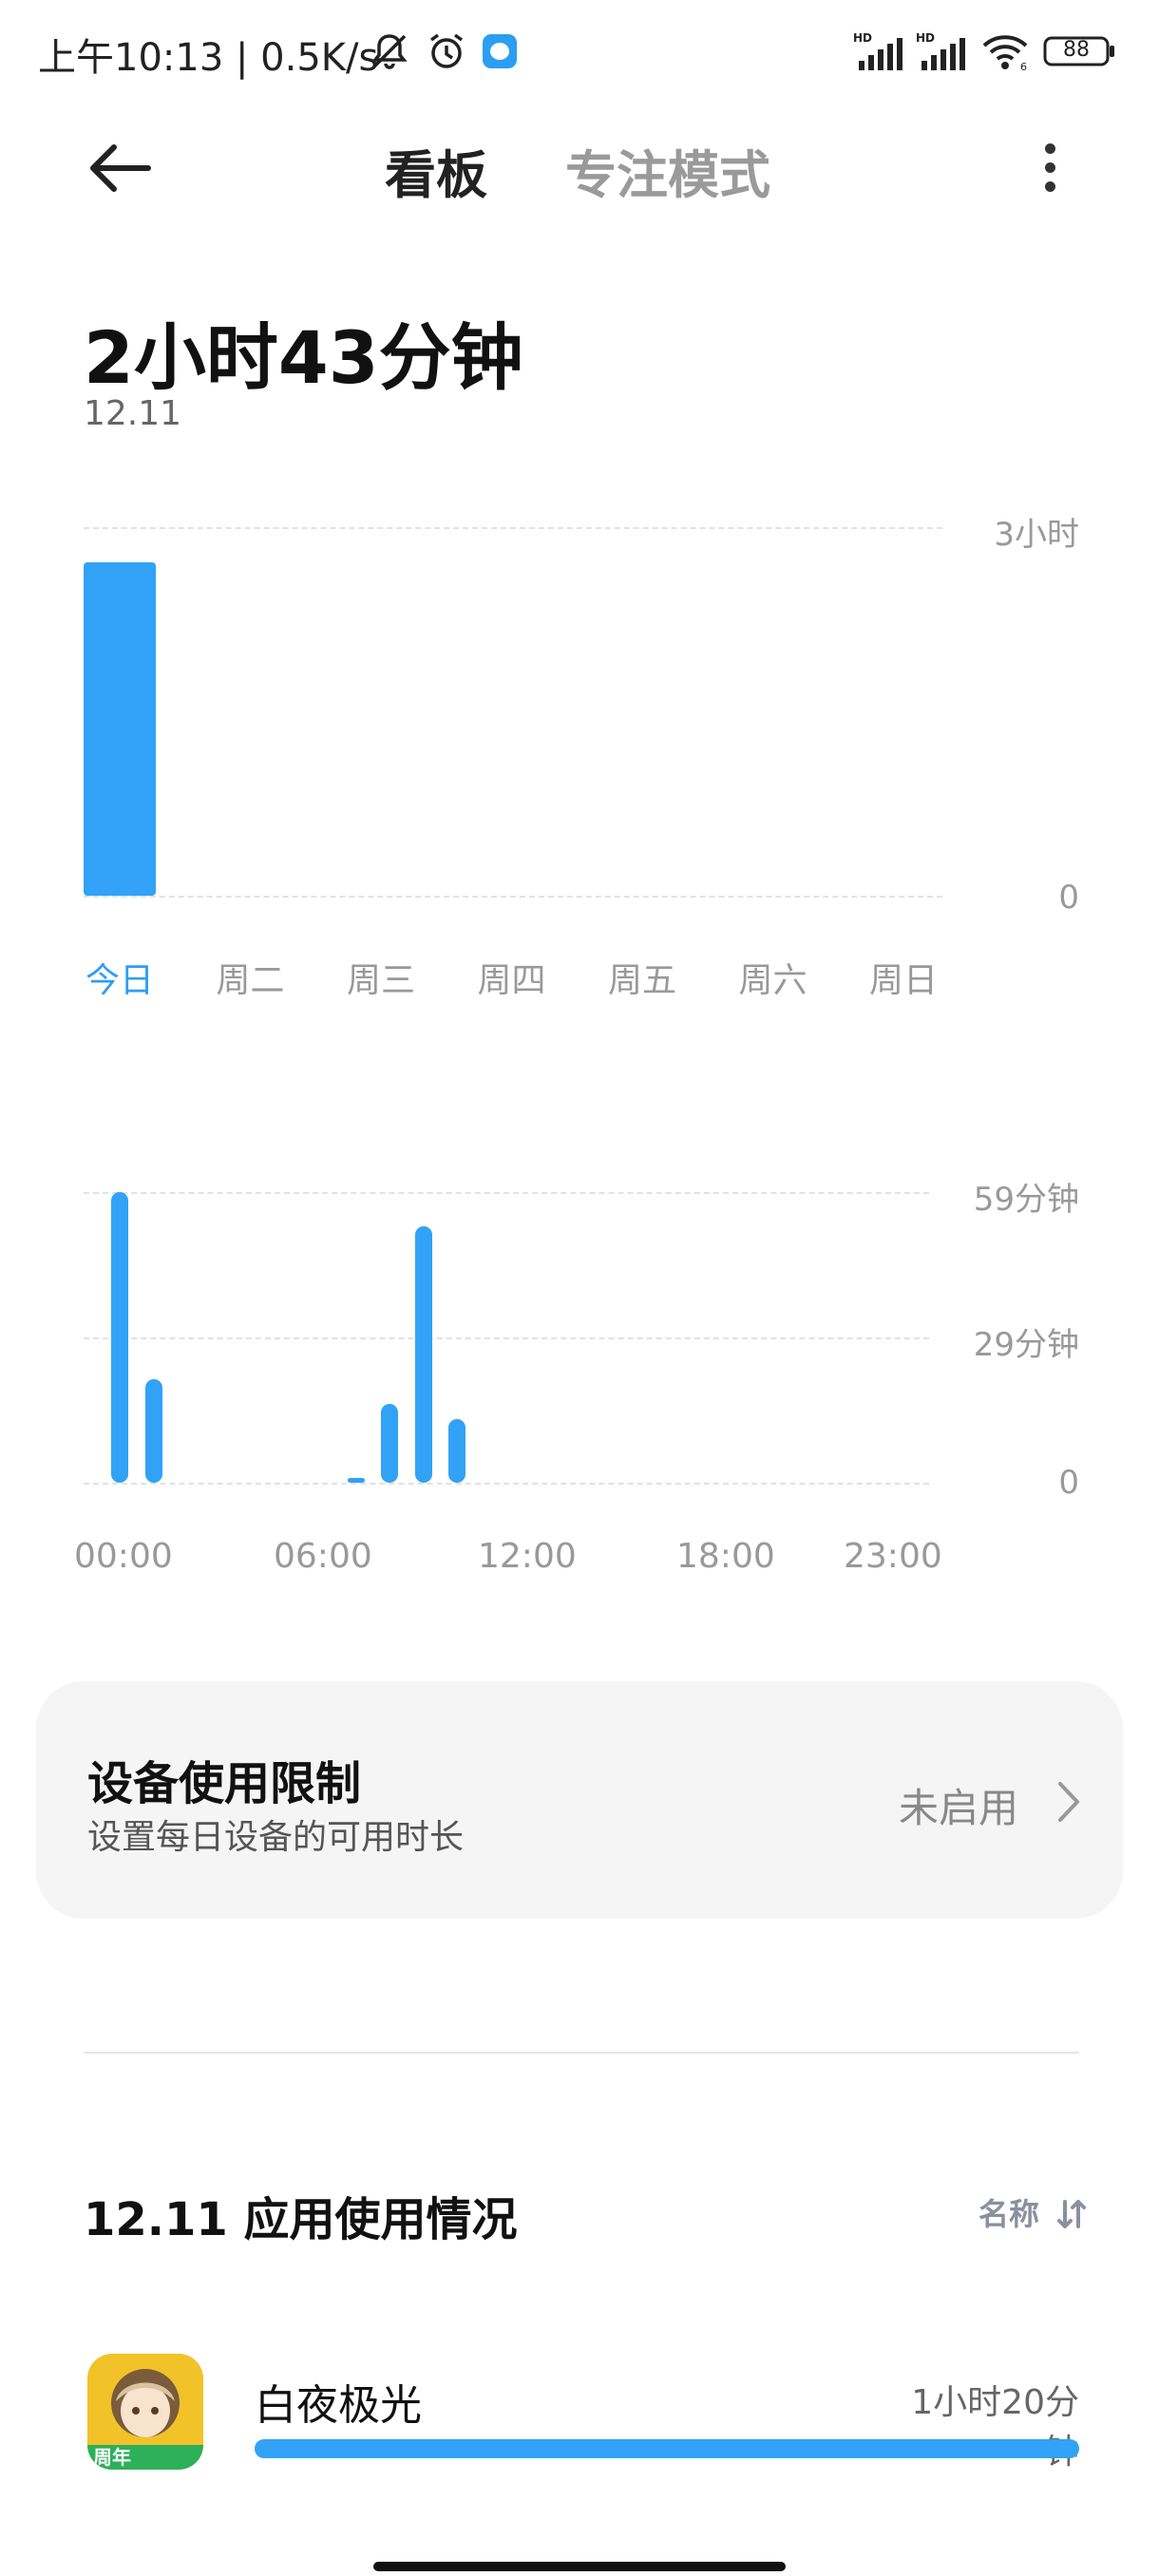 Image resolution: width=1159 pixels, height=2576 pixels. What do you see at coordinates (1068, 1483) in the screenshot?
I see `hourly-y-tick-zero: 0` at bounding box center [1068, 1483].